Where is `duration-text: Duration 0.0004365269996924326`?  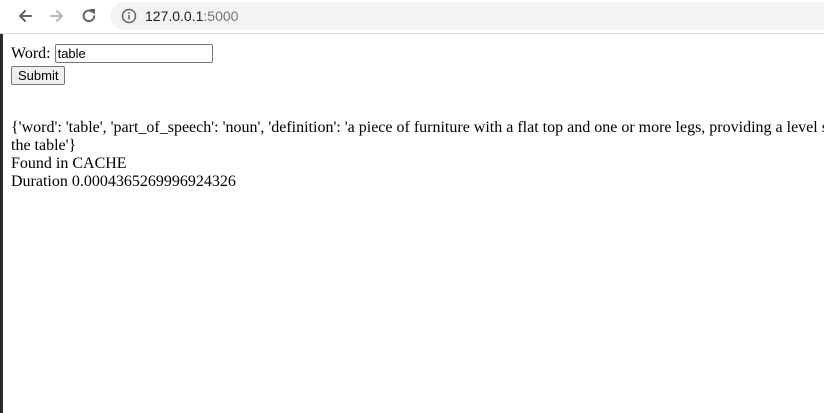 duration-text: Duration 0.0004365269996924326 is located at coordinates (123, 181).